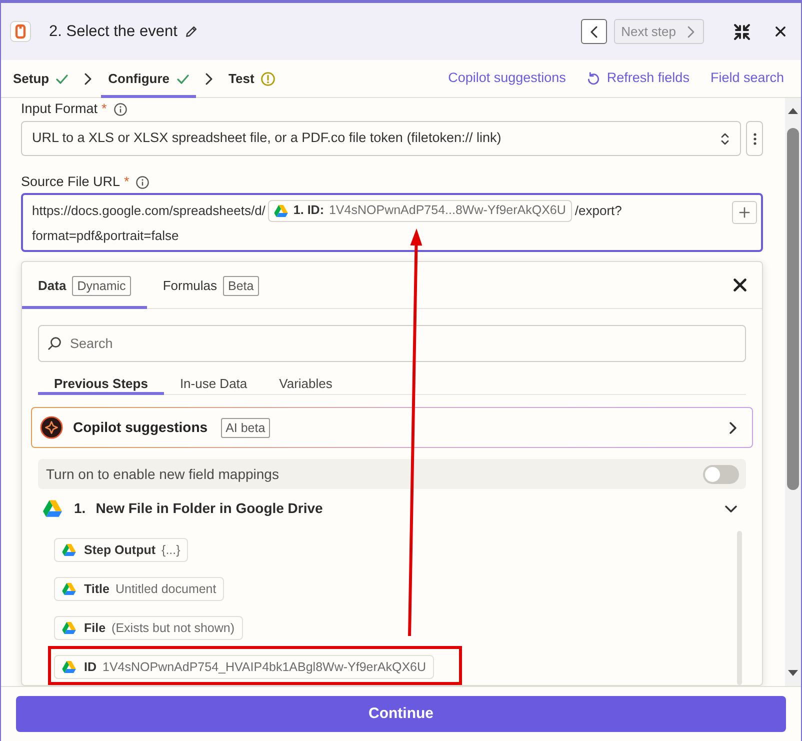  What do you see at coordinates (113, 32) in the screenshot?
I see `step-title: 2. Select the event` at bounding box center [113, 32].